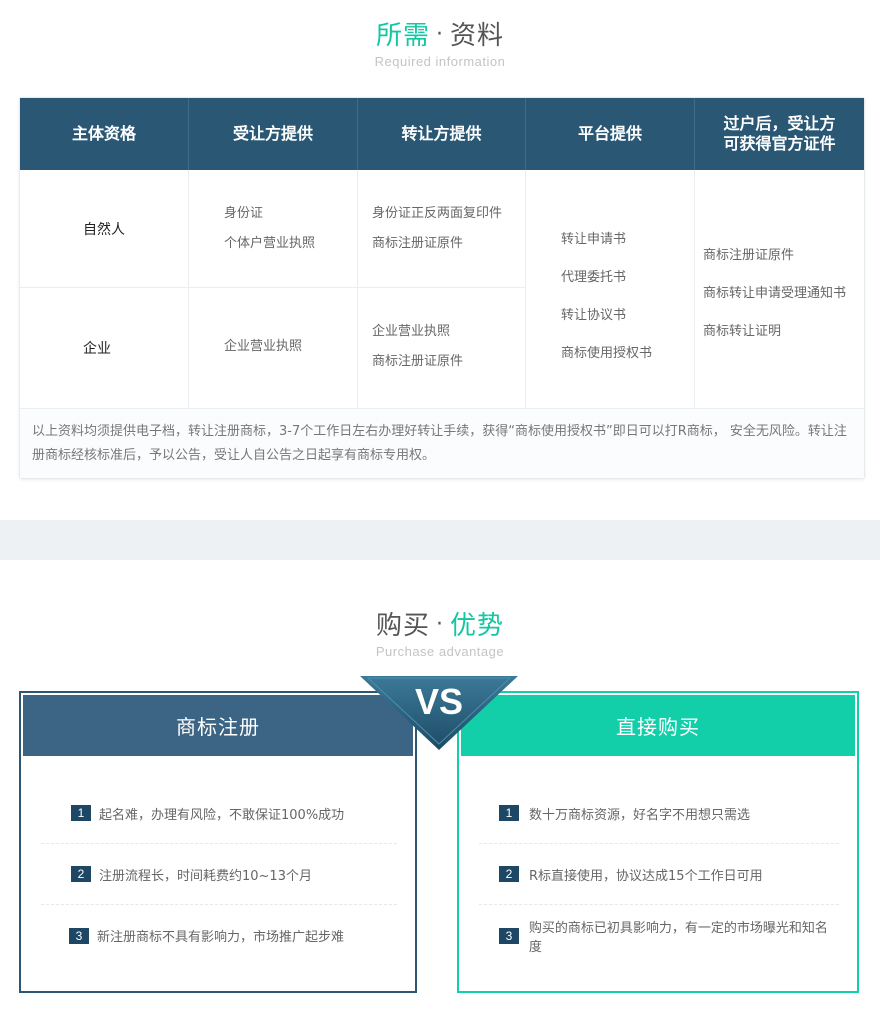 The image size is (880, 1034). I want to click on platform-cell: 转让申请书 代理委托书 转让协议书 商标使用授权书, so click(610, 289).